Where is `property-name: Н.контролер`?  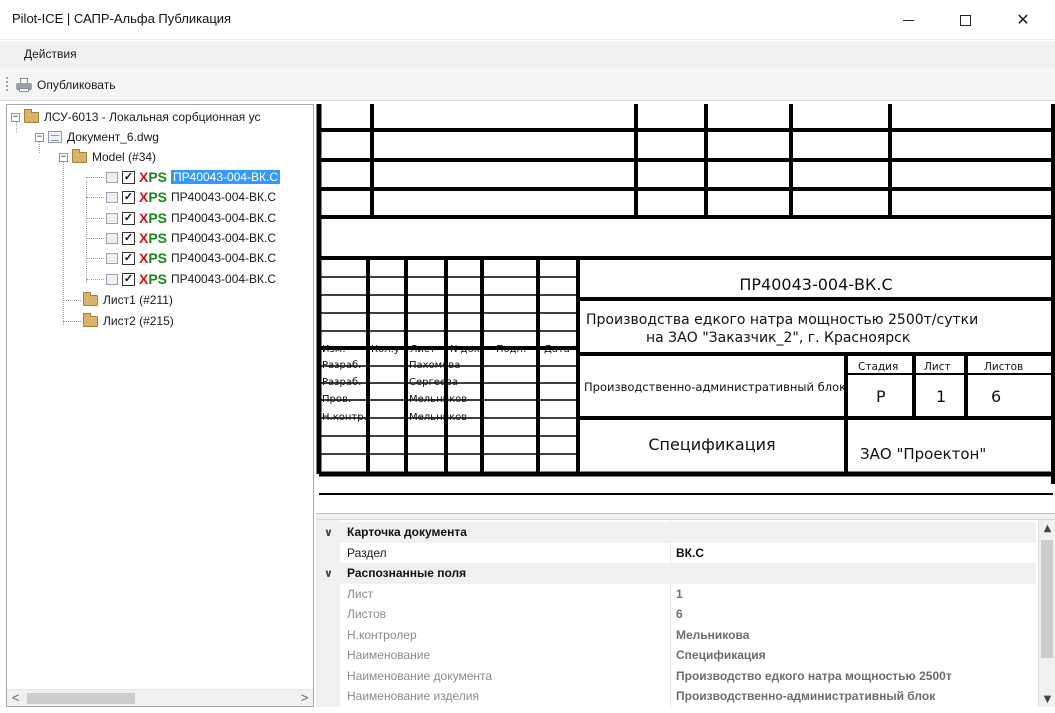
property-name: Н.контролер is located at coordinates (382, 634).